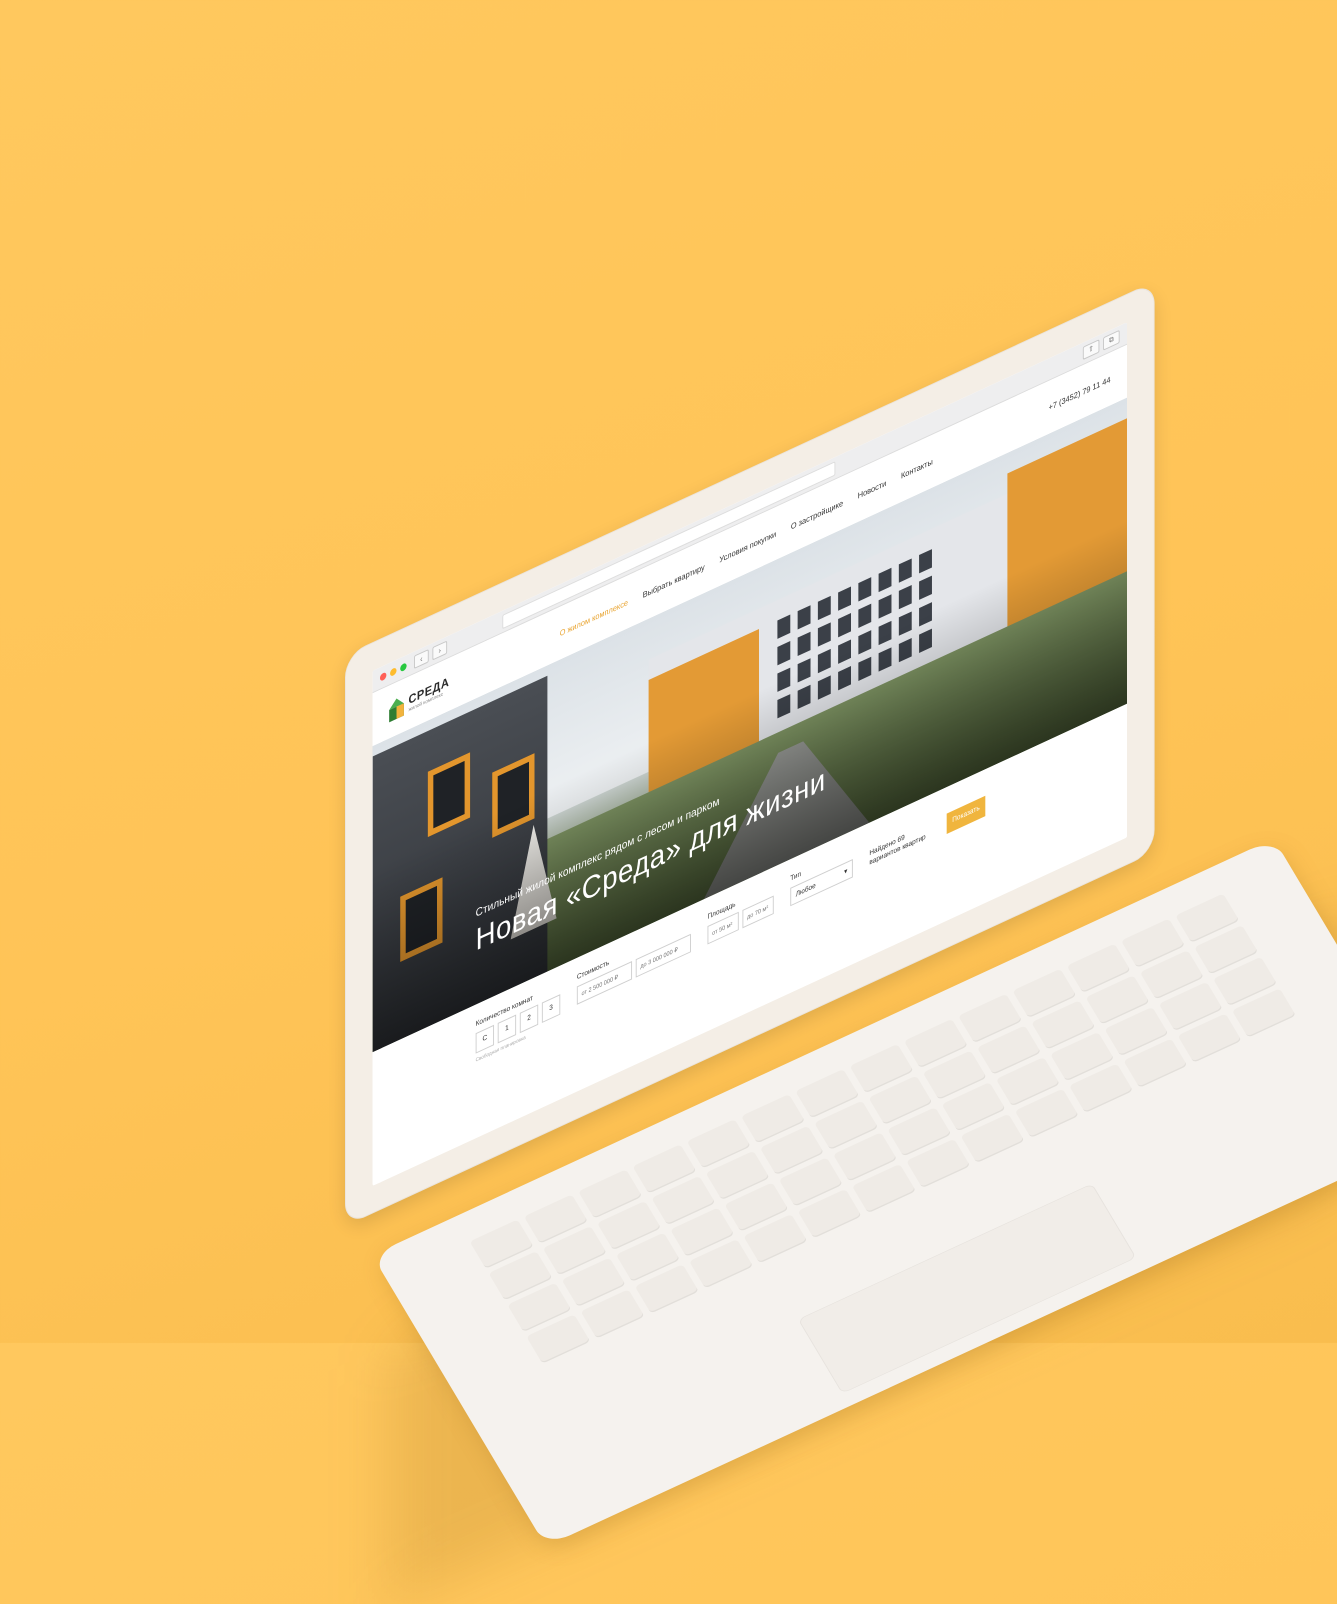 The width and height of the screenshot is (1337, 1604). What do you see at coordinates (846, 872) in the screenshot?
I see `chevron-down-icon: ▾` at bounding box center [846, 872].